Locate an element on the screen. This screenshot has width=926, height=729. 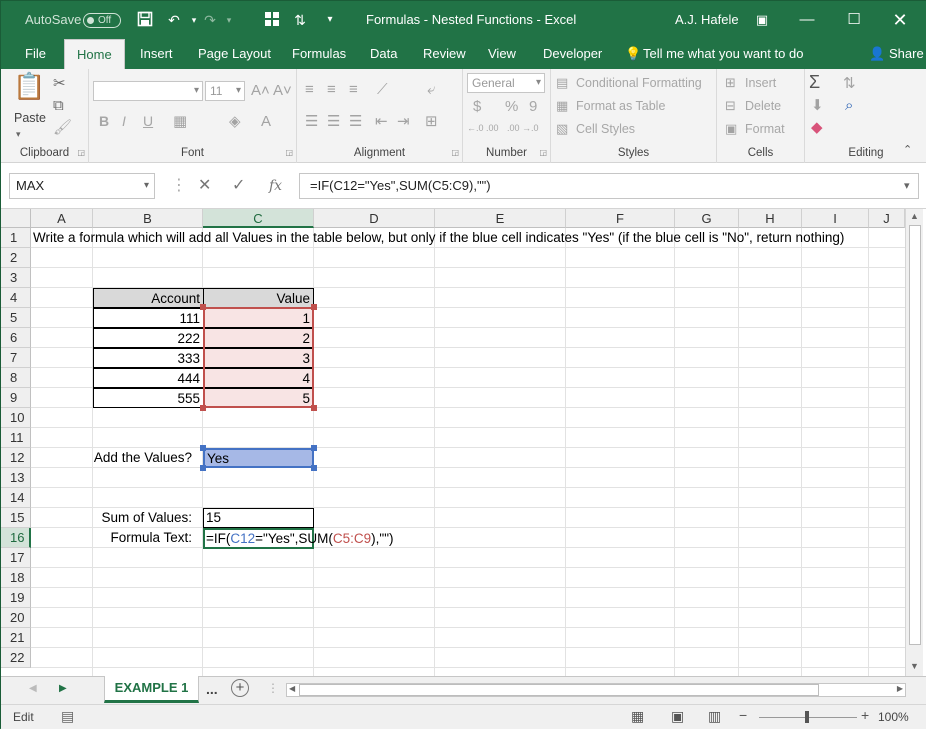
copy-icon: ⧉ is located at coordinates (58, 106).